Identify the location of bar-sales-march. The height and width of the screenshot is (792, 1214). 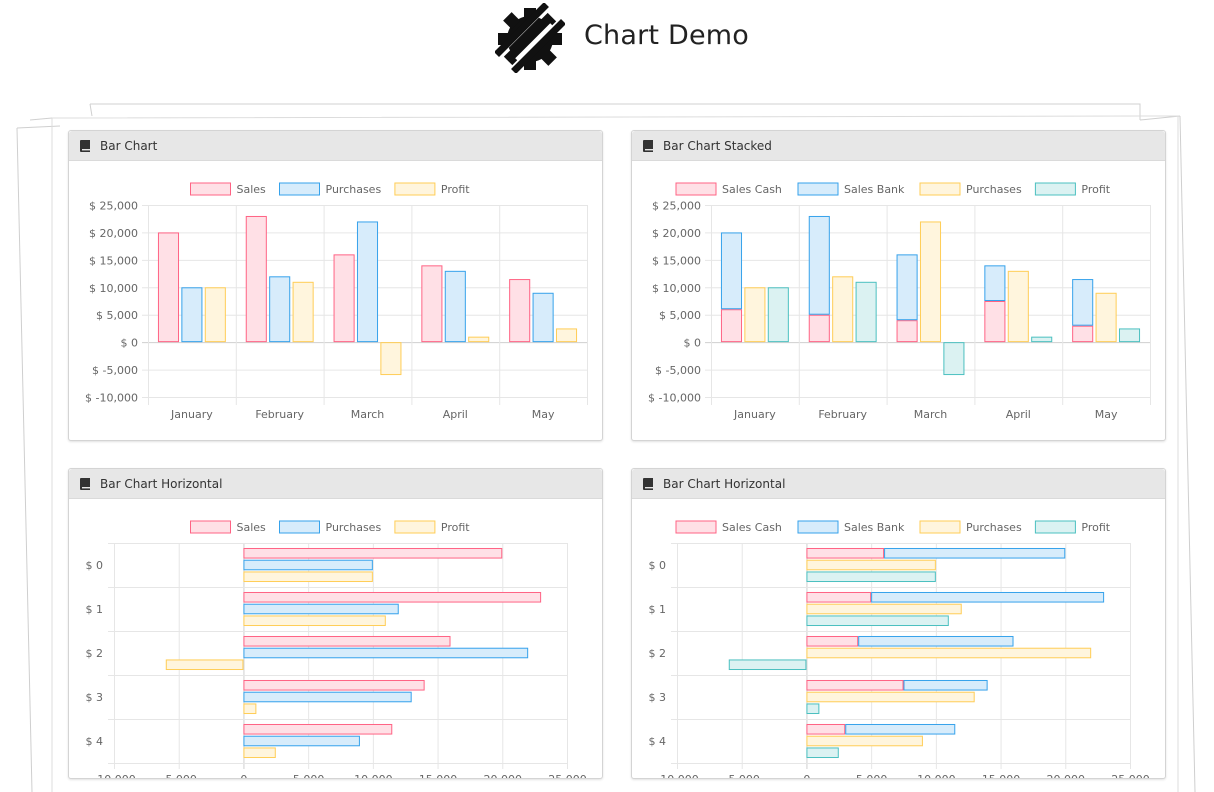
(344, 298).